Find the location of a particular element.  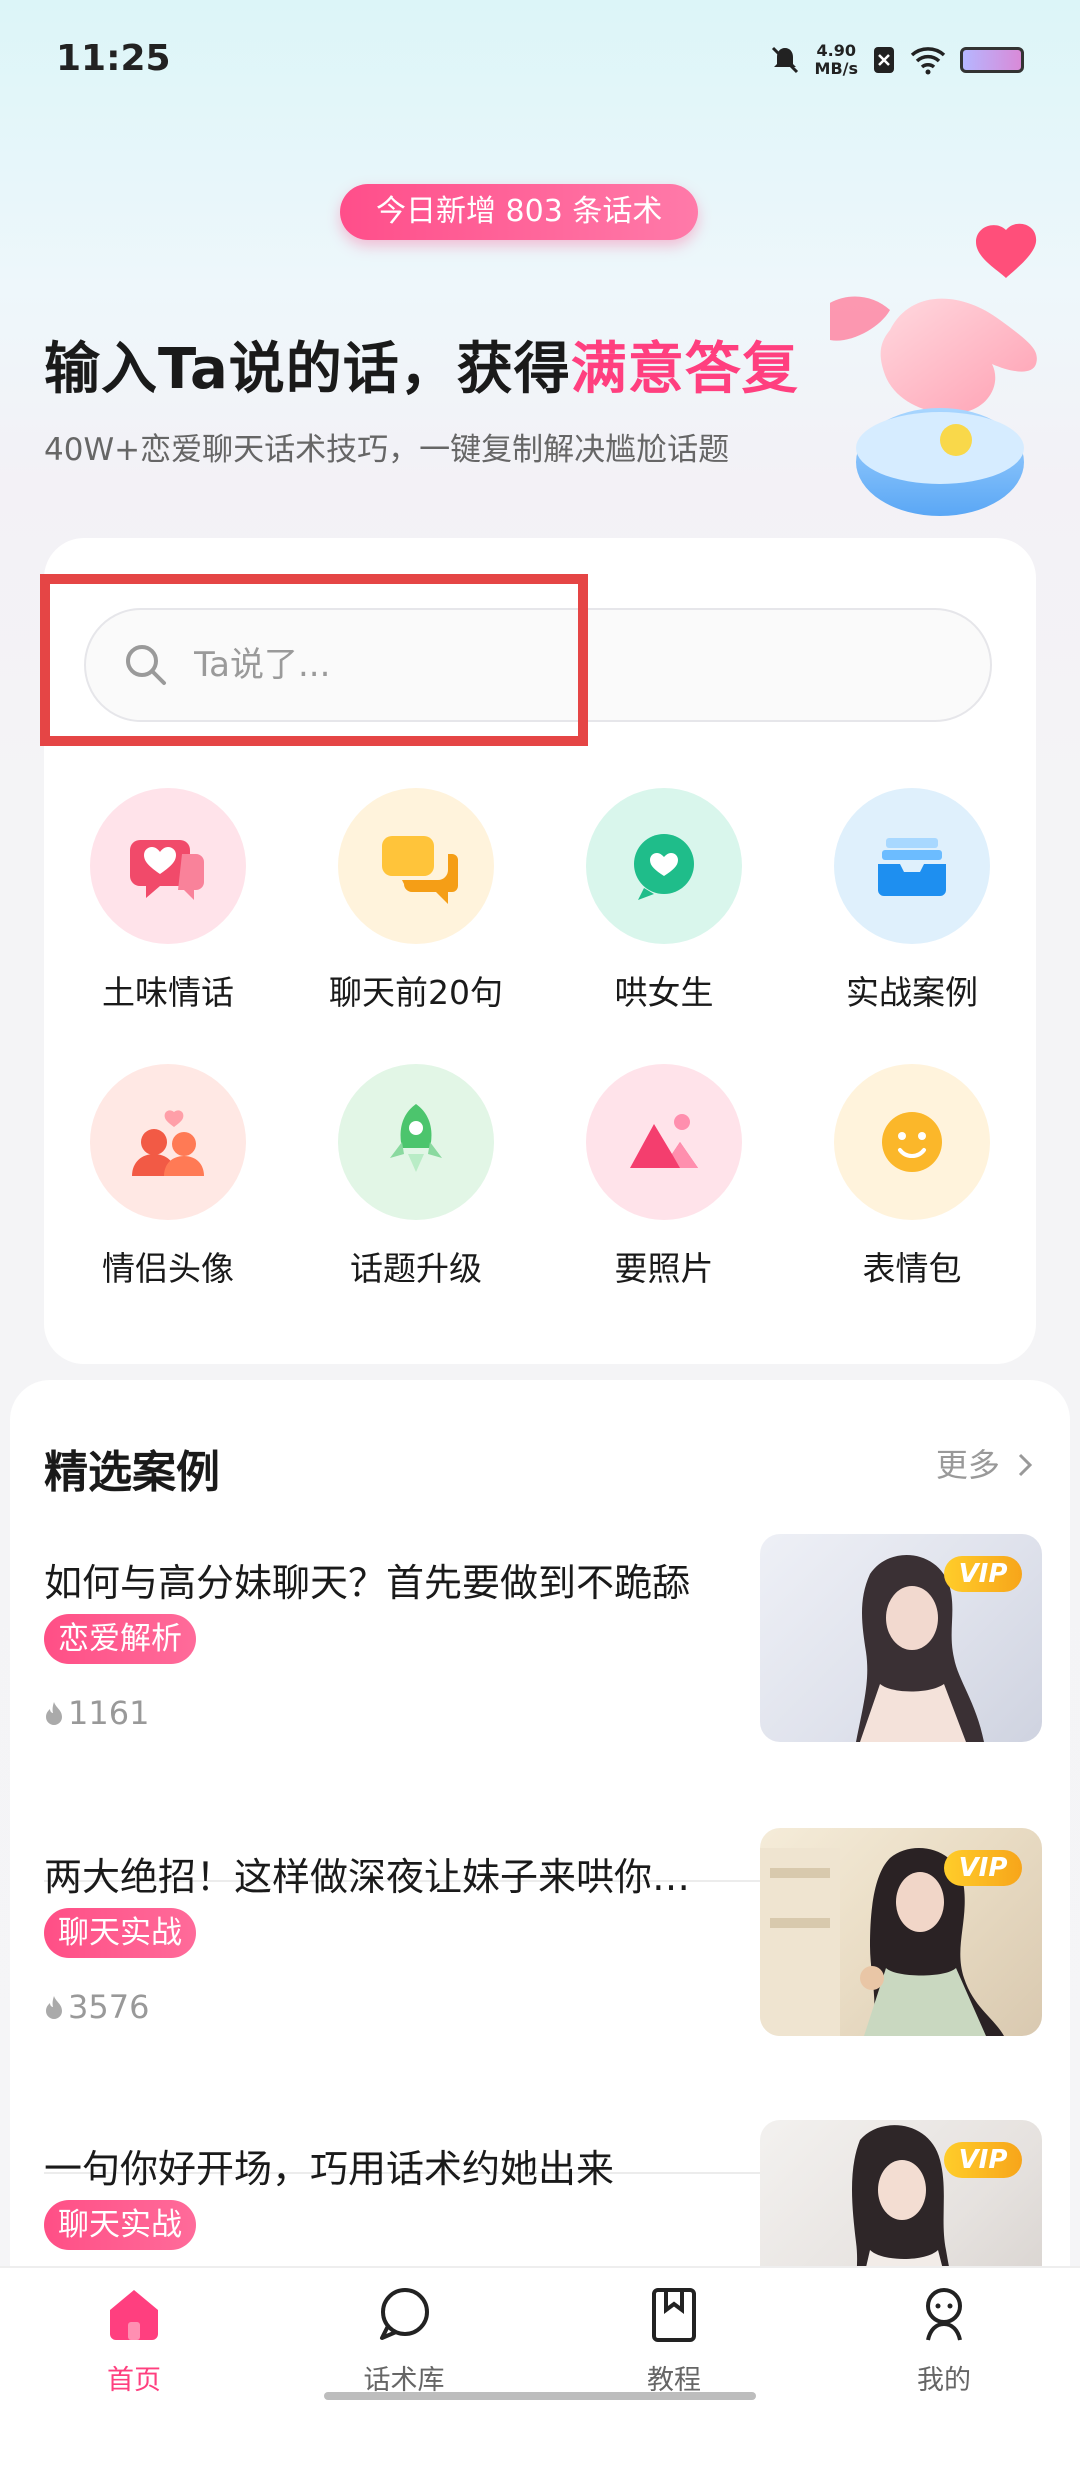

chevron-right-icon is located at coordinates (1025, 1465).